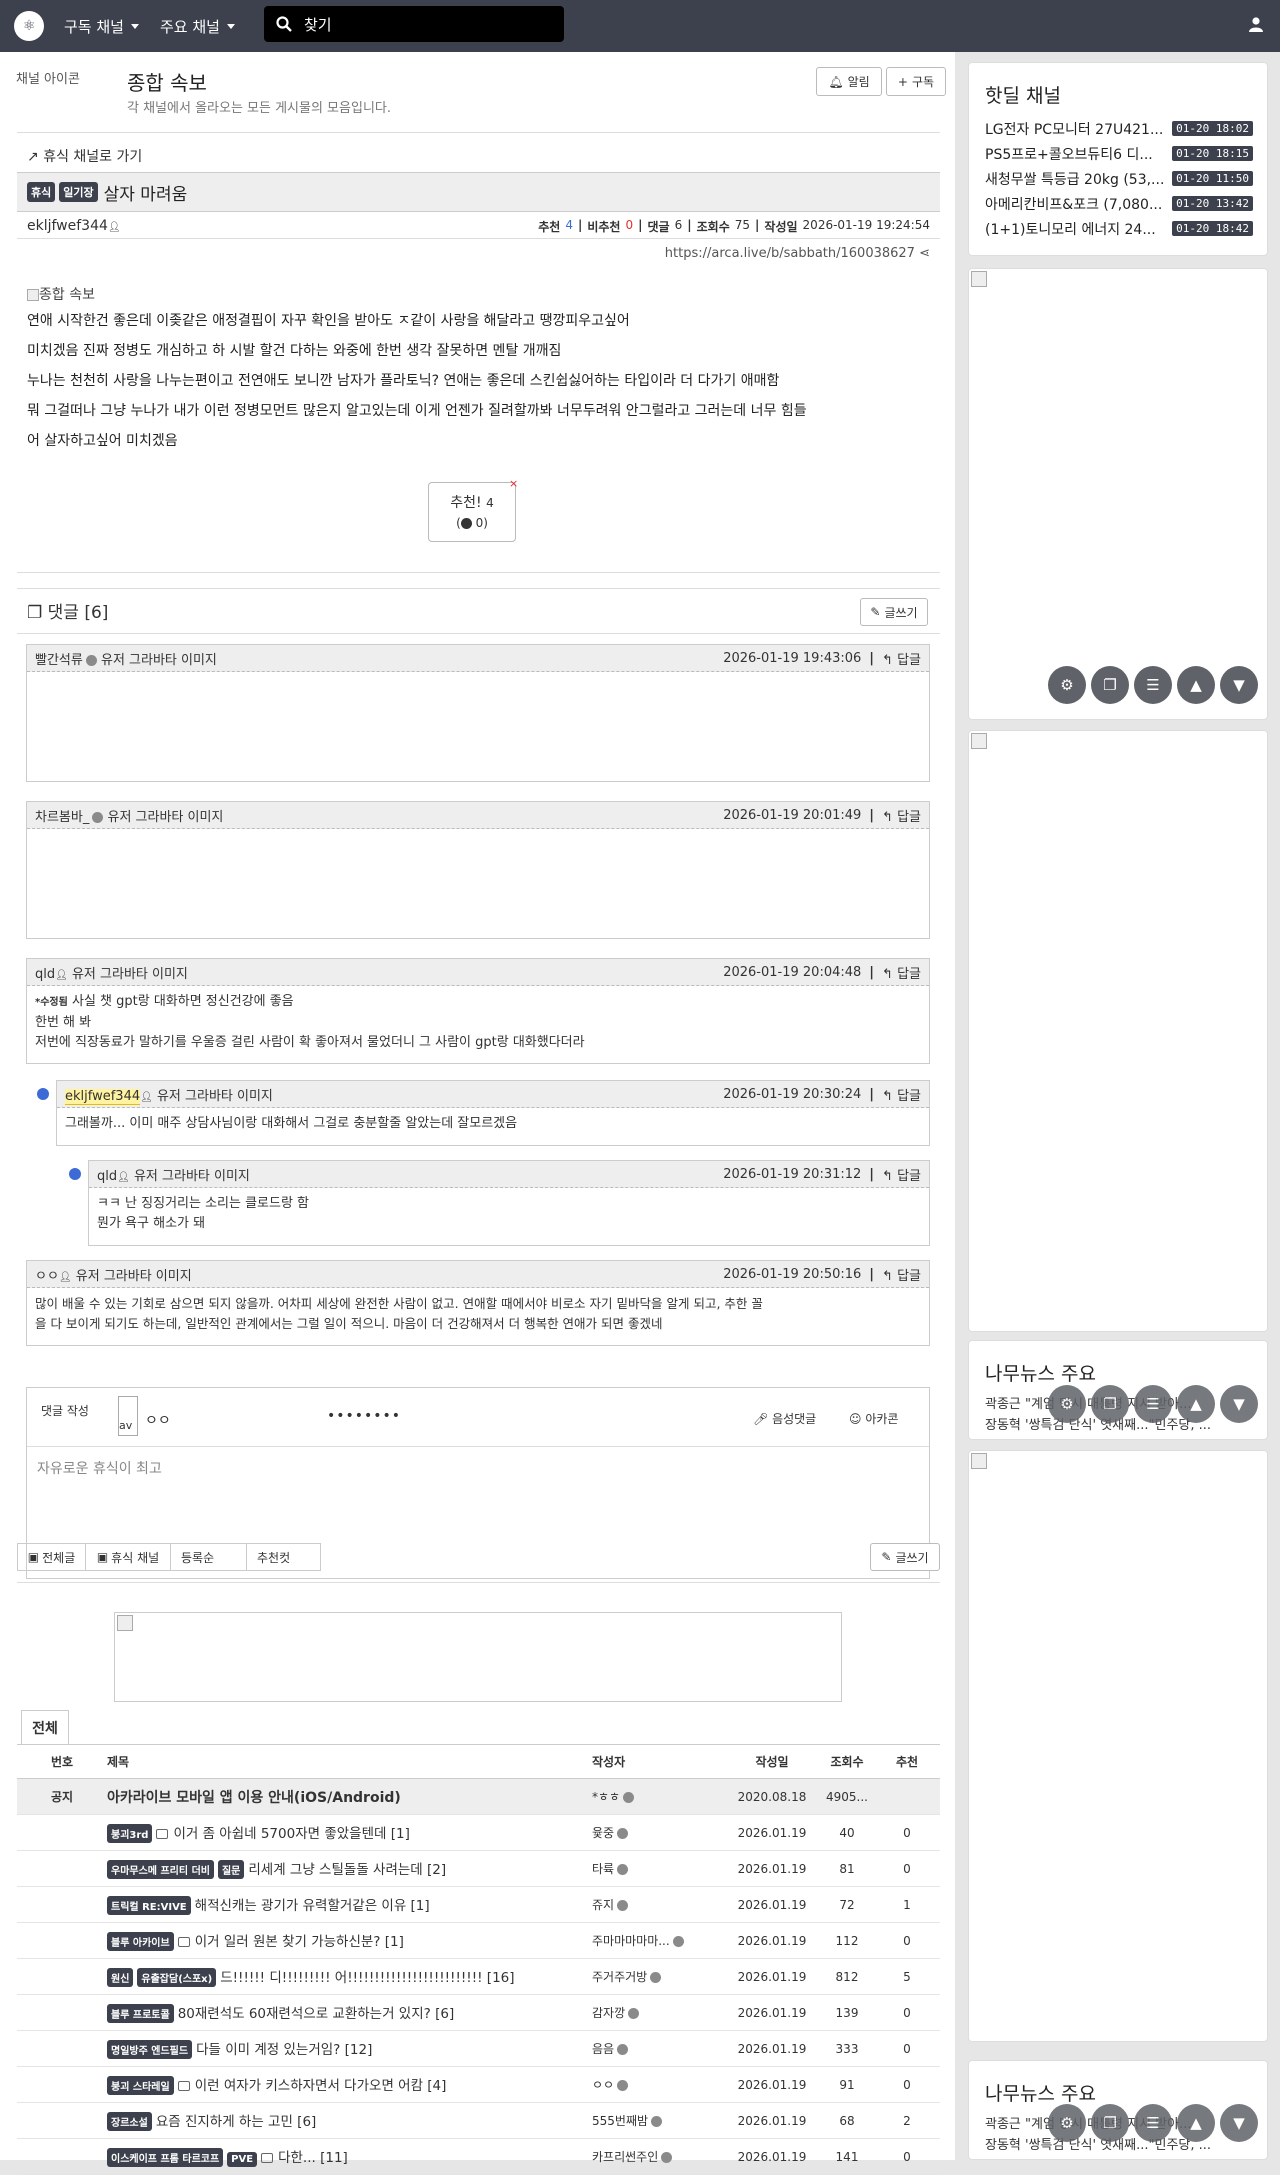  What do you see at coordinates (62, 817) in the screenshot?
I see `comment-user: 차르봄바_` at bounding box center [62, 817].